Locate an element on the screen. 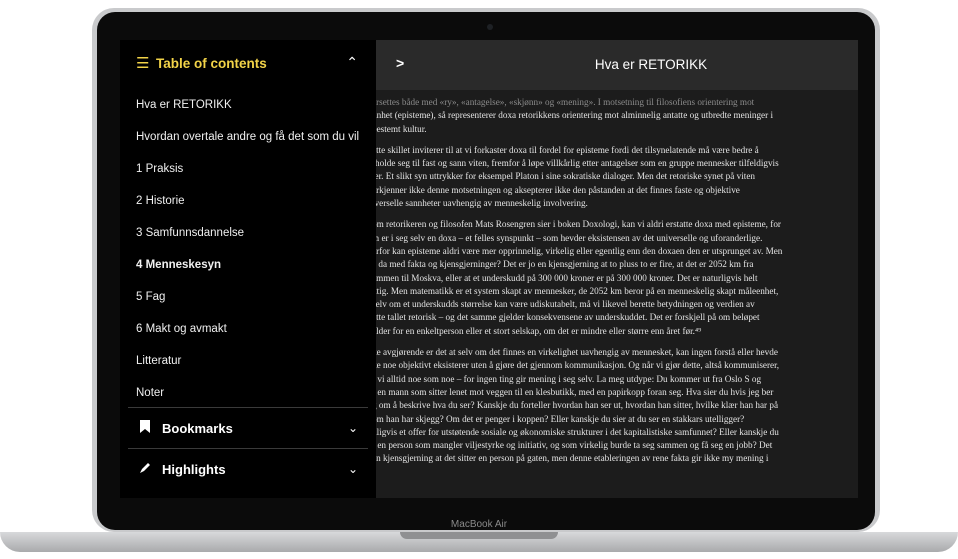  highlights-section: Highlights ⌄ is located at coordinates (248, 468).